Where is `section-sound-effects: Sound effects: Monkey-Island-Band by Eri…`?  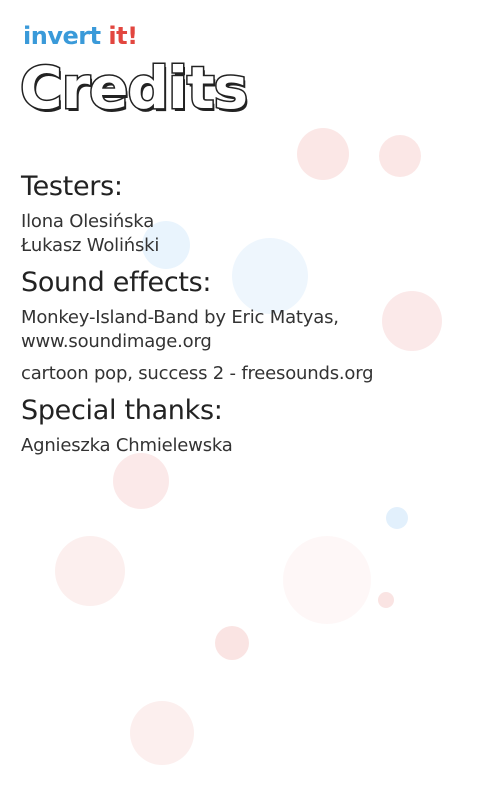
section-sound-effects: Sound effects: Monkey-Island-Band by Eri… is located at coordinates (241, 326).